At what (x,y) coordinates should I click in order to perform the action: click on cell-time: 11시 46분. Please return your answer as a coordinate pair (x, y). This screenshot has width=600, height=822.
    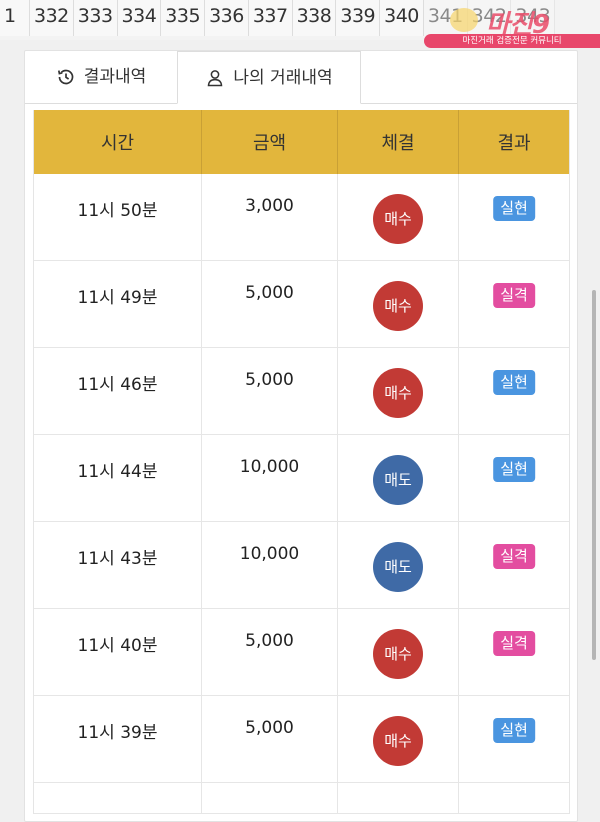
    Looking at the image, I should click on (118, 391).